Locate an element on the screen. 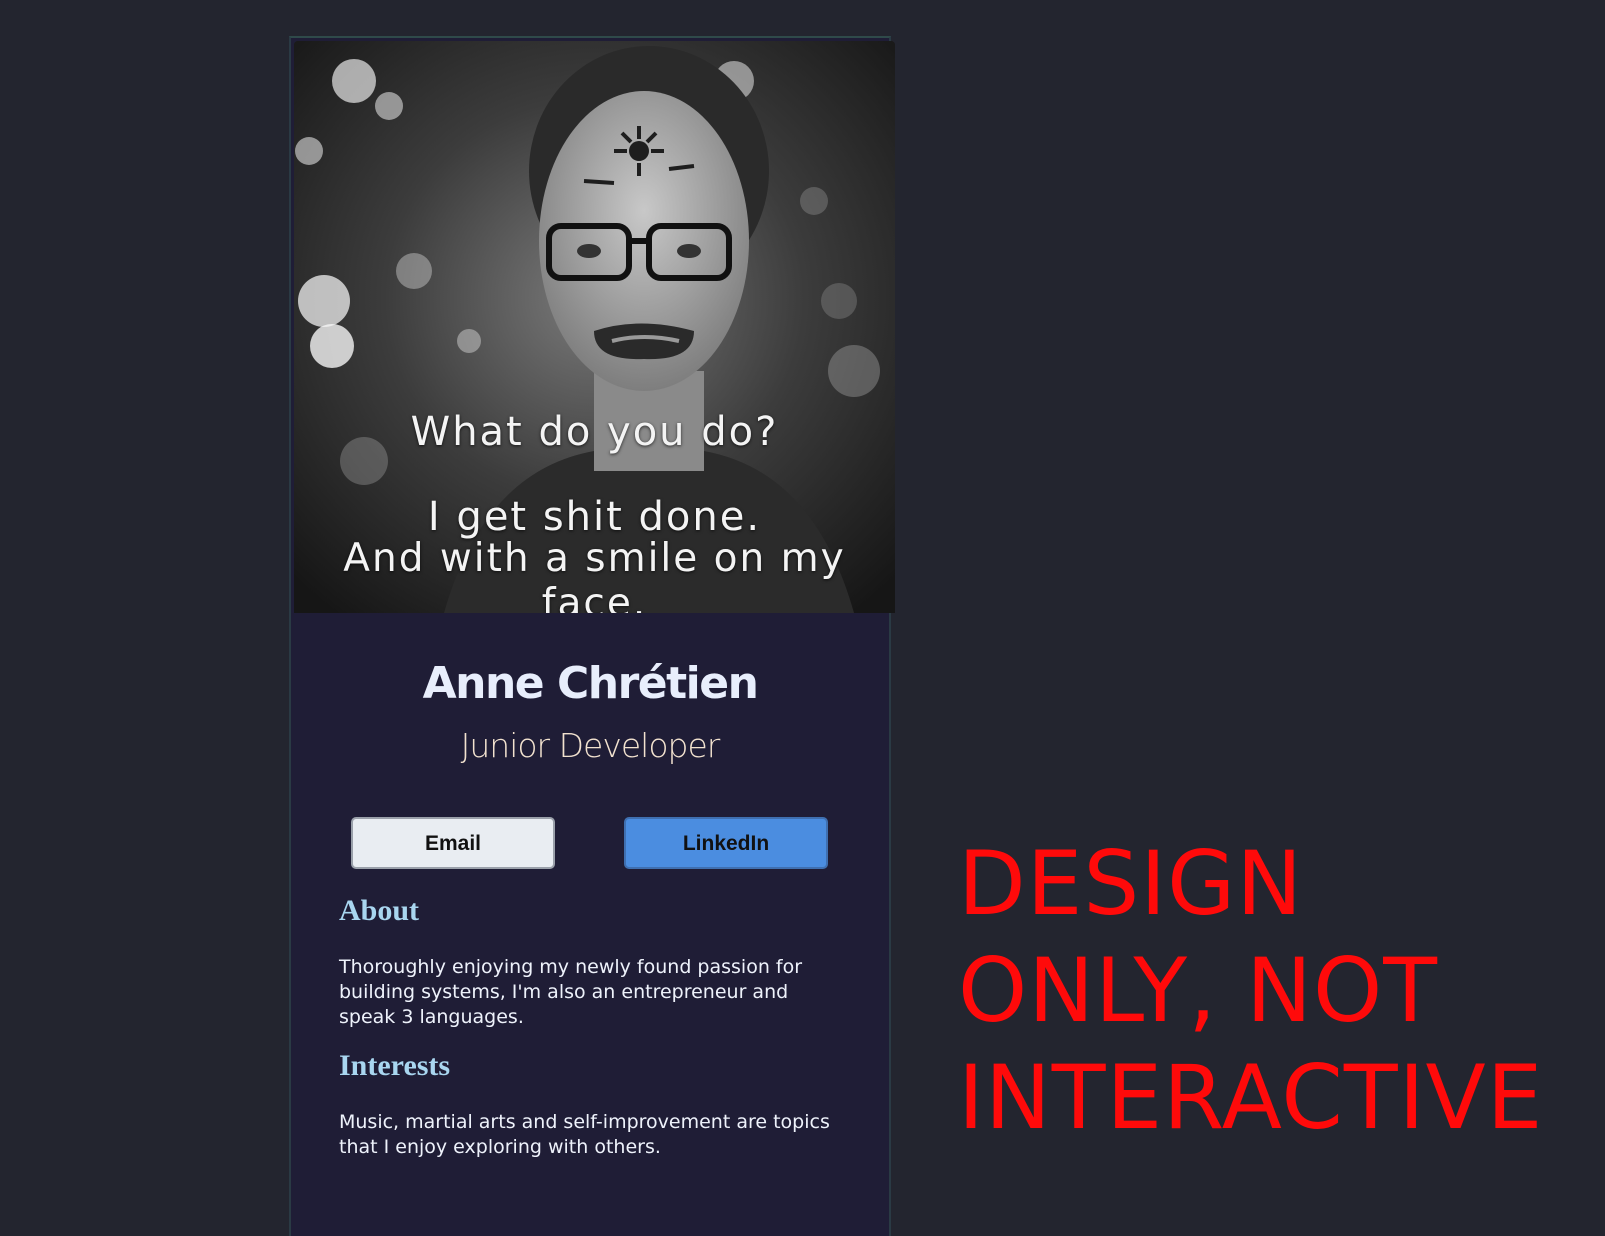 The width and height of the screenshot is (1605, 1236). profile-role: Junior Developer is located at coordinates (590, 745).